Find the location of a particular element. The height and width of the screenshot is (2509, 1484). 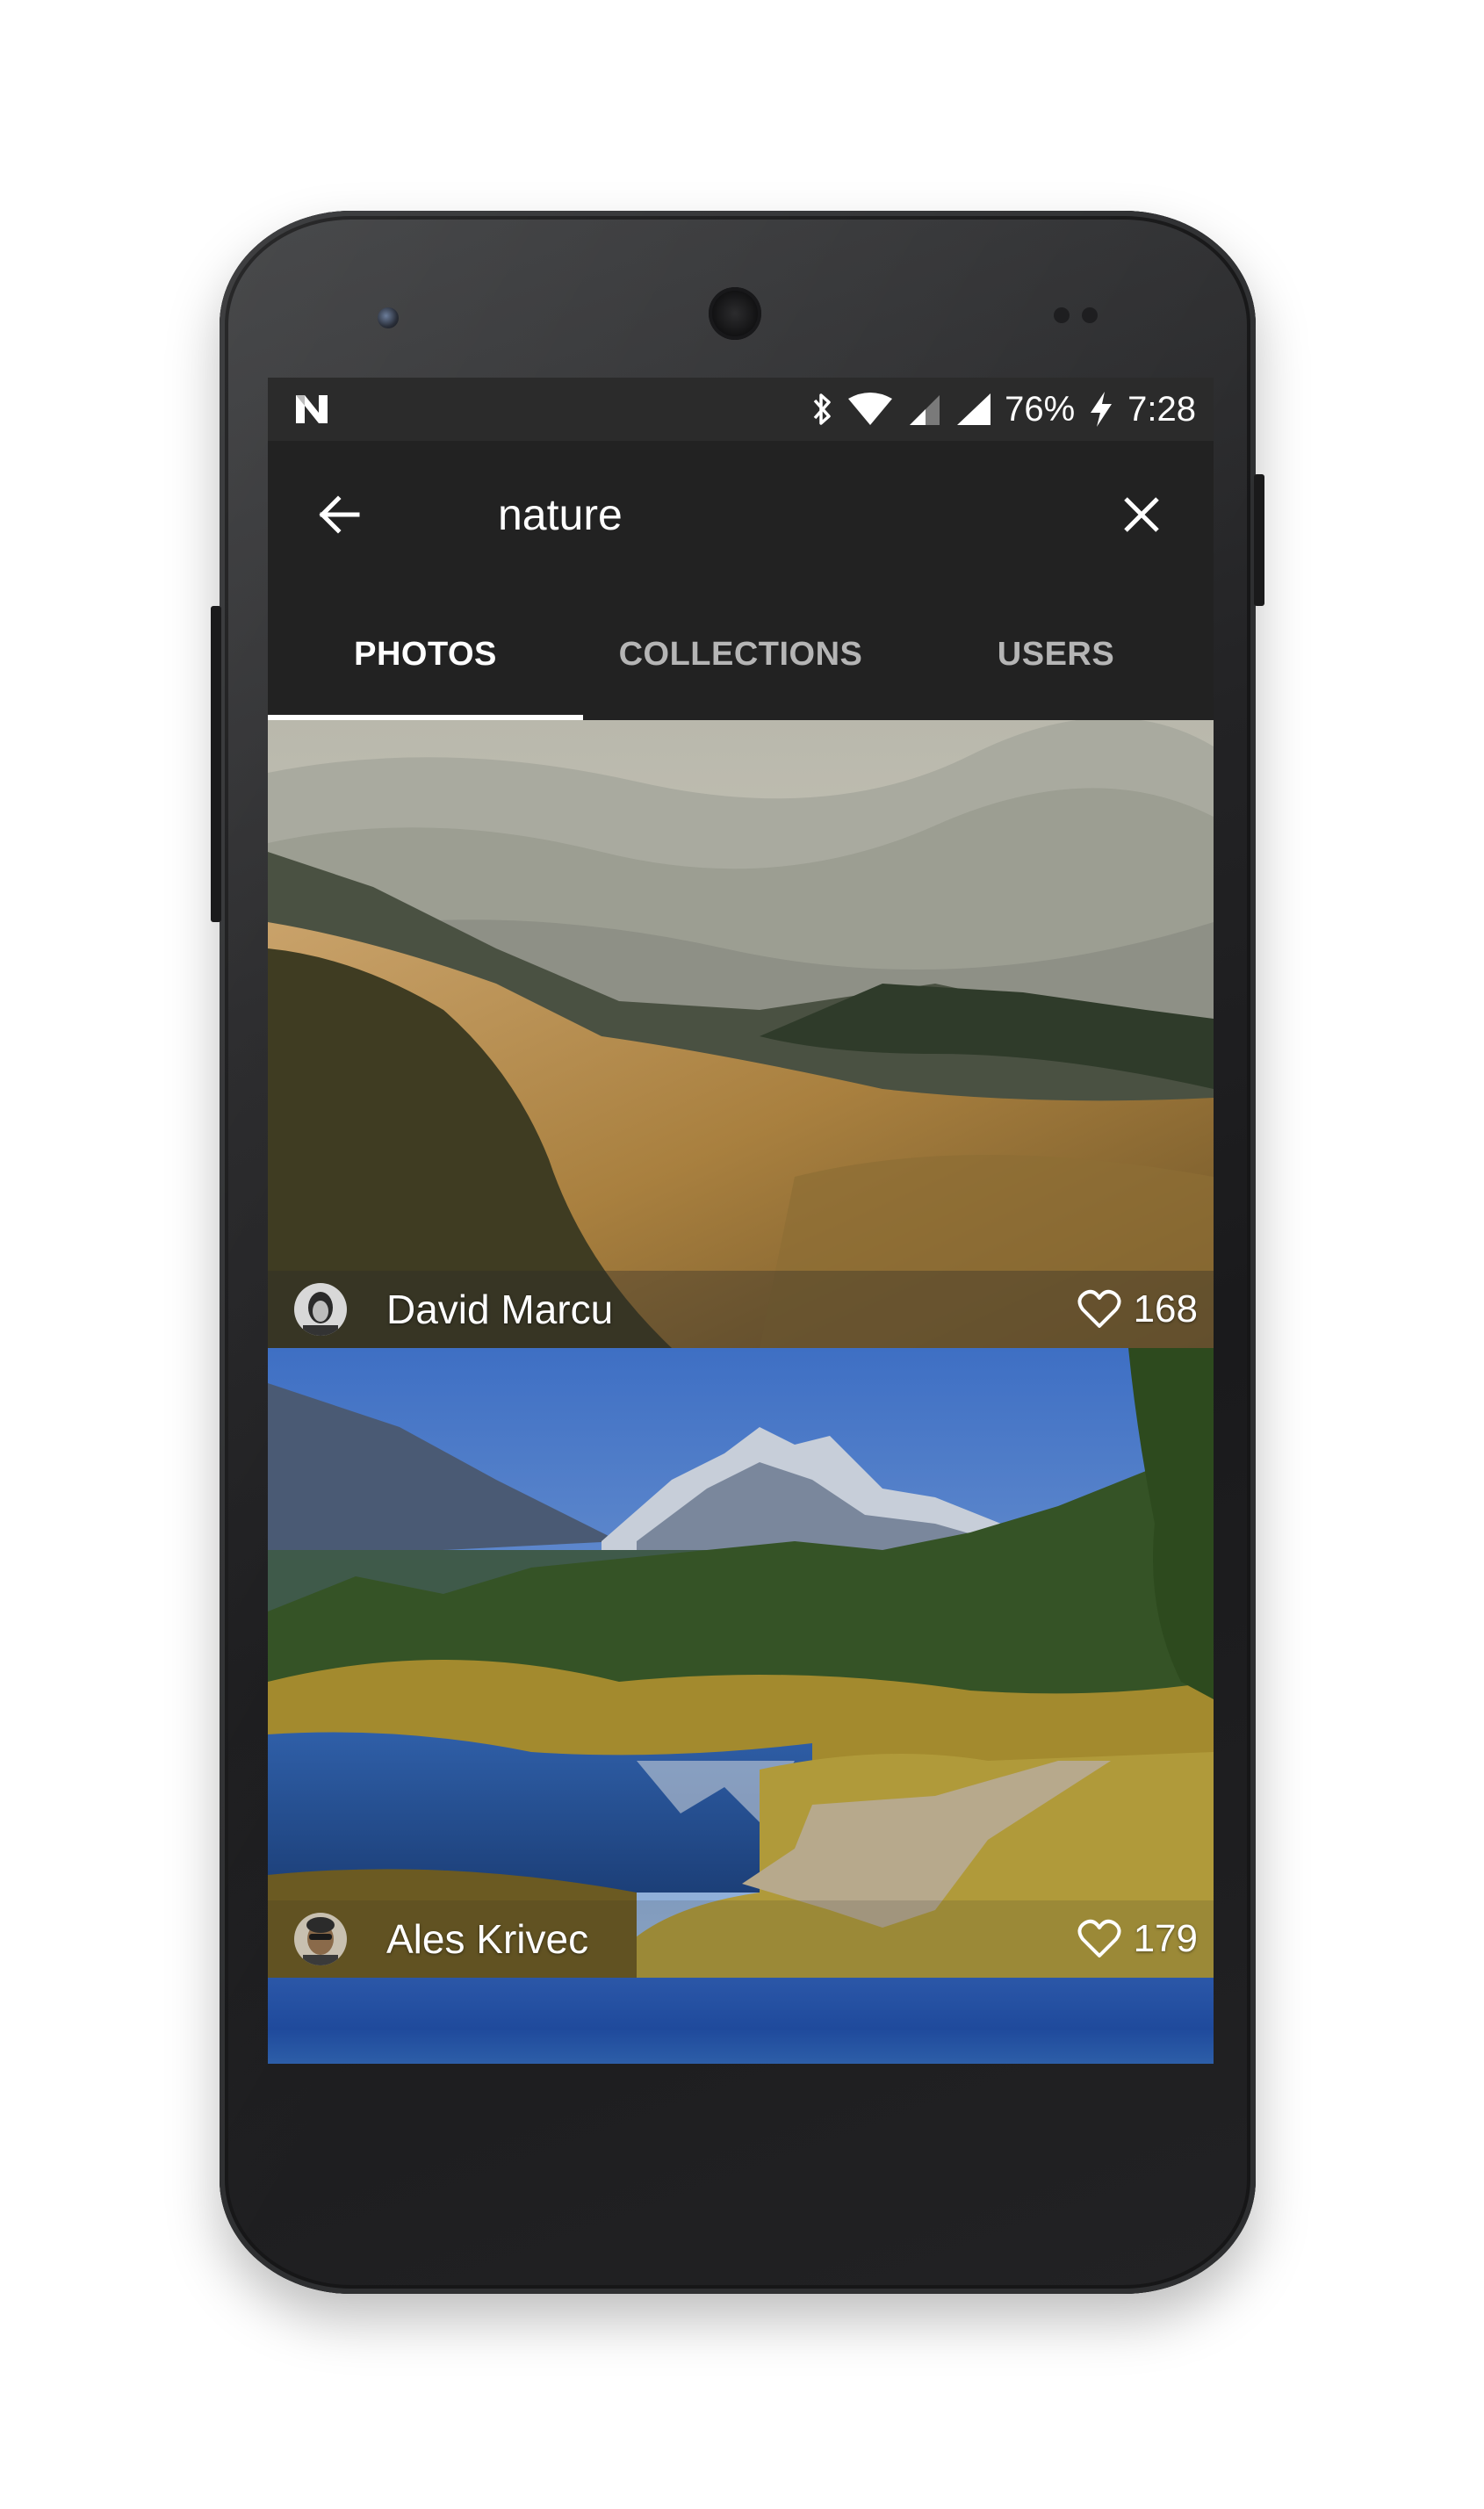

front-camera-icon is located at coordinates (388, 317).